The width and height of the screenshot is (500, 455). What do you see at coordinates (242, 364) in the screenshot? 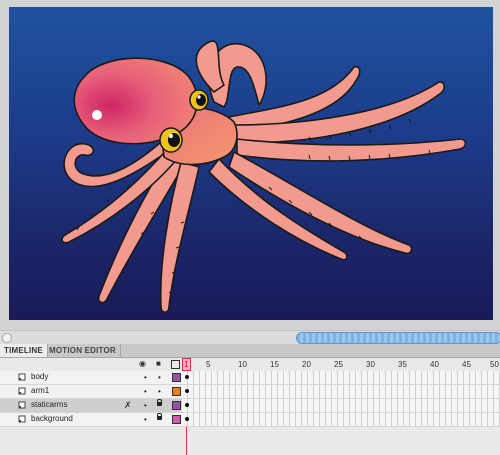
I see `ruler-label: 10` at bounding box center [242, 364].